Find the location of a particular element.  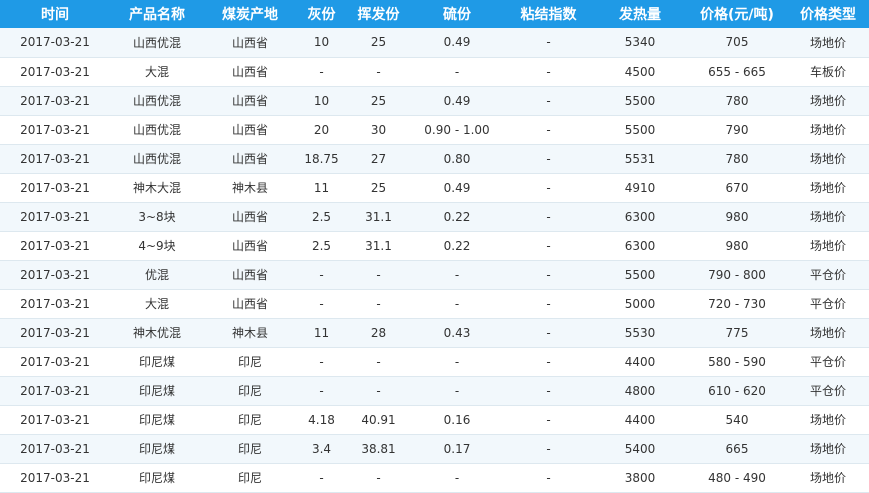

product-name-cell: 4~9块 is located at coordinates (157, 246).